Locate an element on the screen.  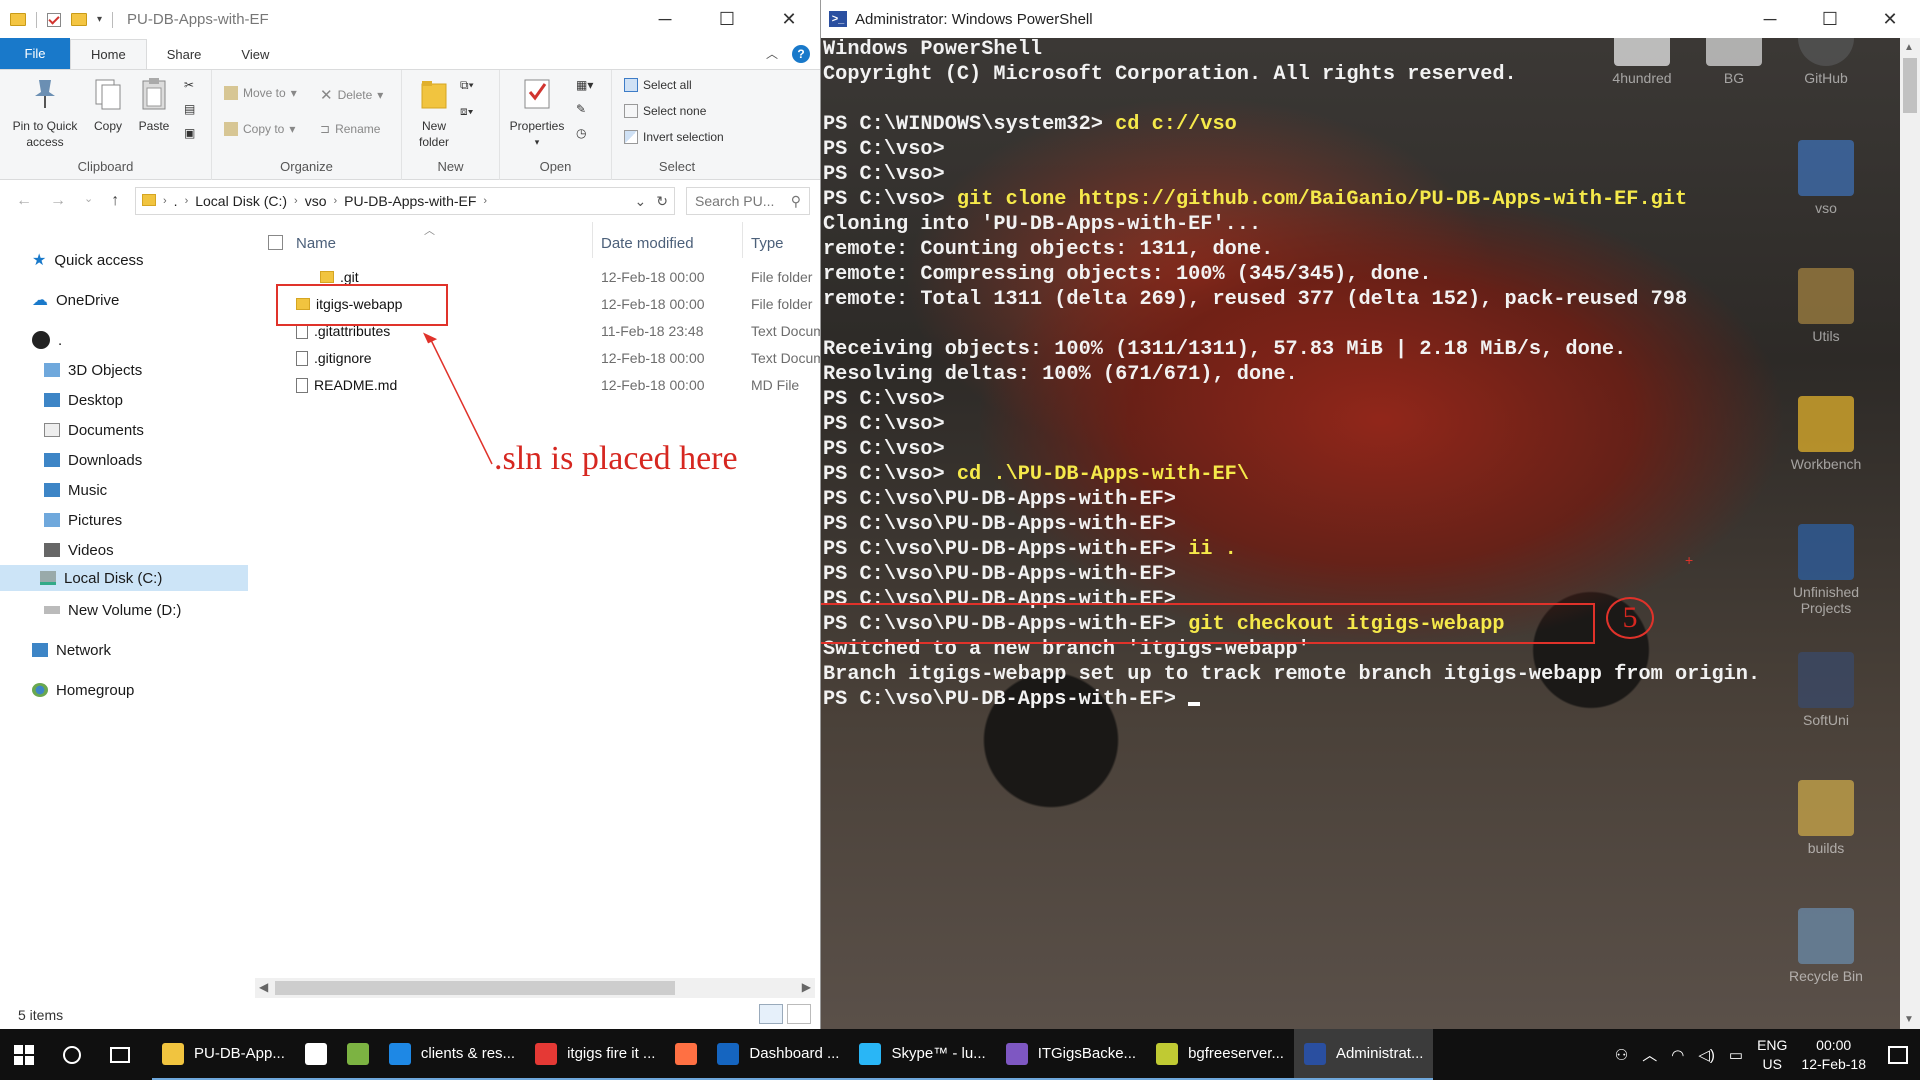
delete-button: ✕ Delete ▾ is located at coordinates (351, 95).